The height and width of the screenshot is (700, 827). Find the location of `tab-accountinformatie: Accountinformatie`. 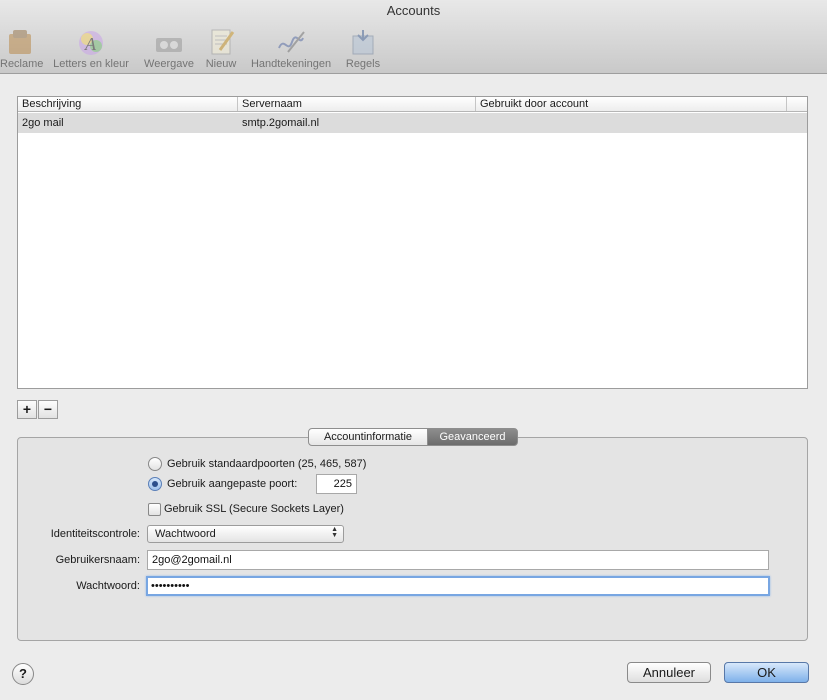

tab-accountinformatie: Accountinformatie is located at coordinates (368, 437).